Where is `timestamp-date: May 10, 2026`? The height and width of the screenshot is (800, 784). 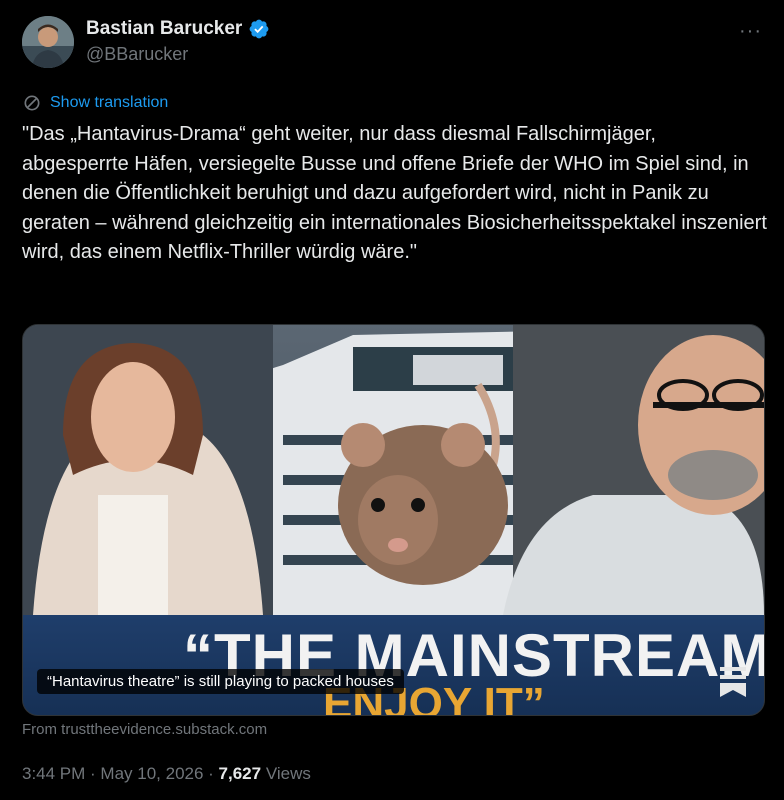 timestamp-date: May 10, 2026 is located at coordinates (151, 773).